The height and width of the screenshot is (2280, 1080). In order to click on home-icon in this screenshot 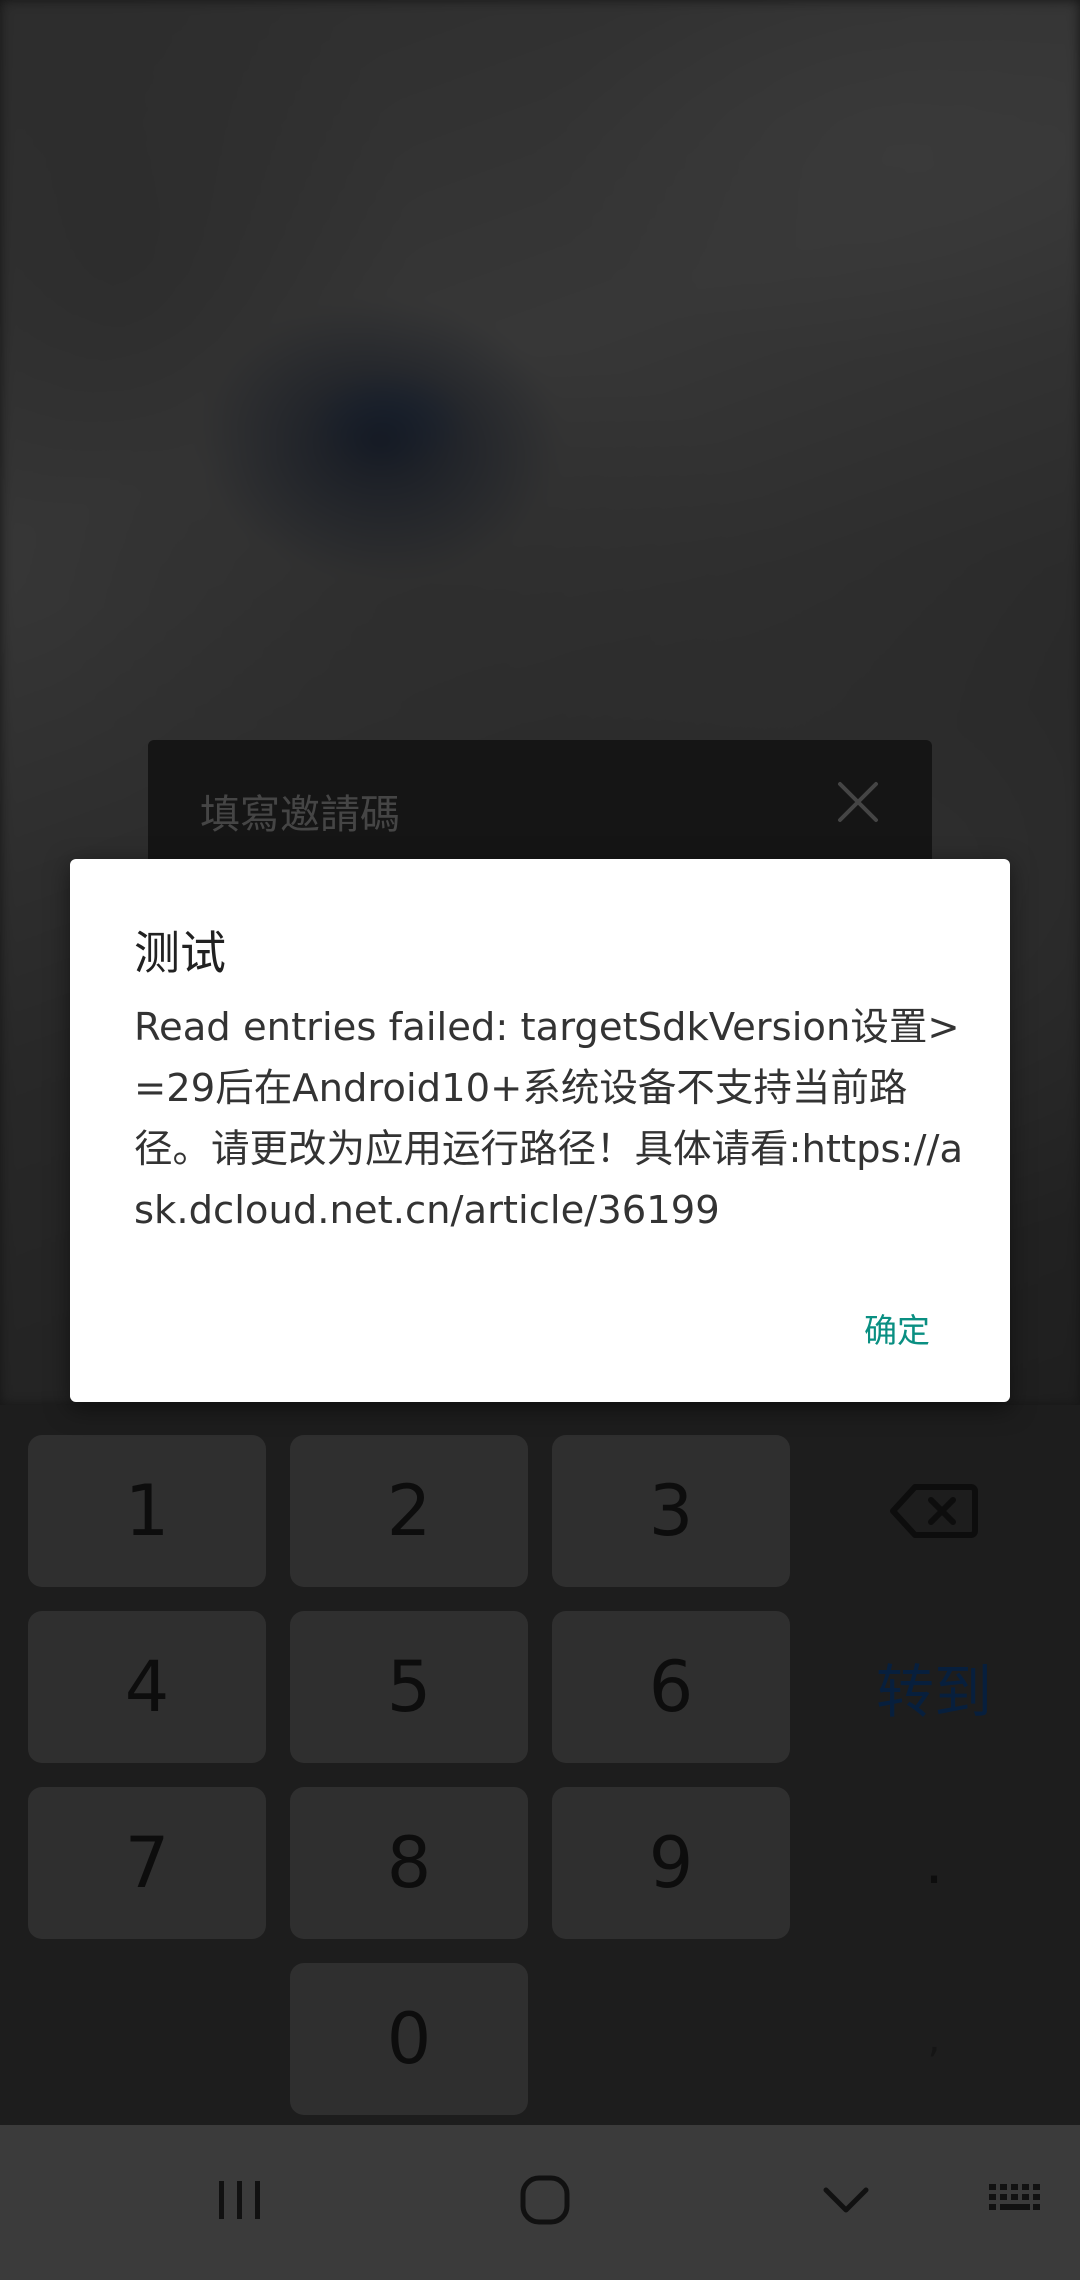, I will do `click(545, 2200)`.